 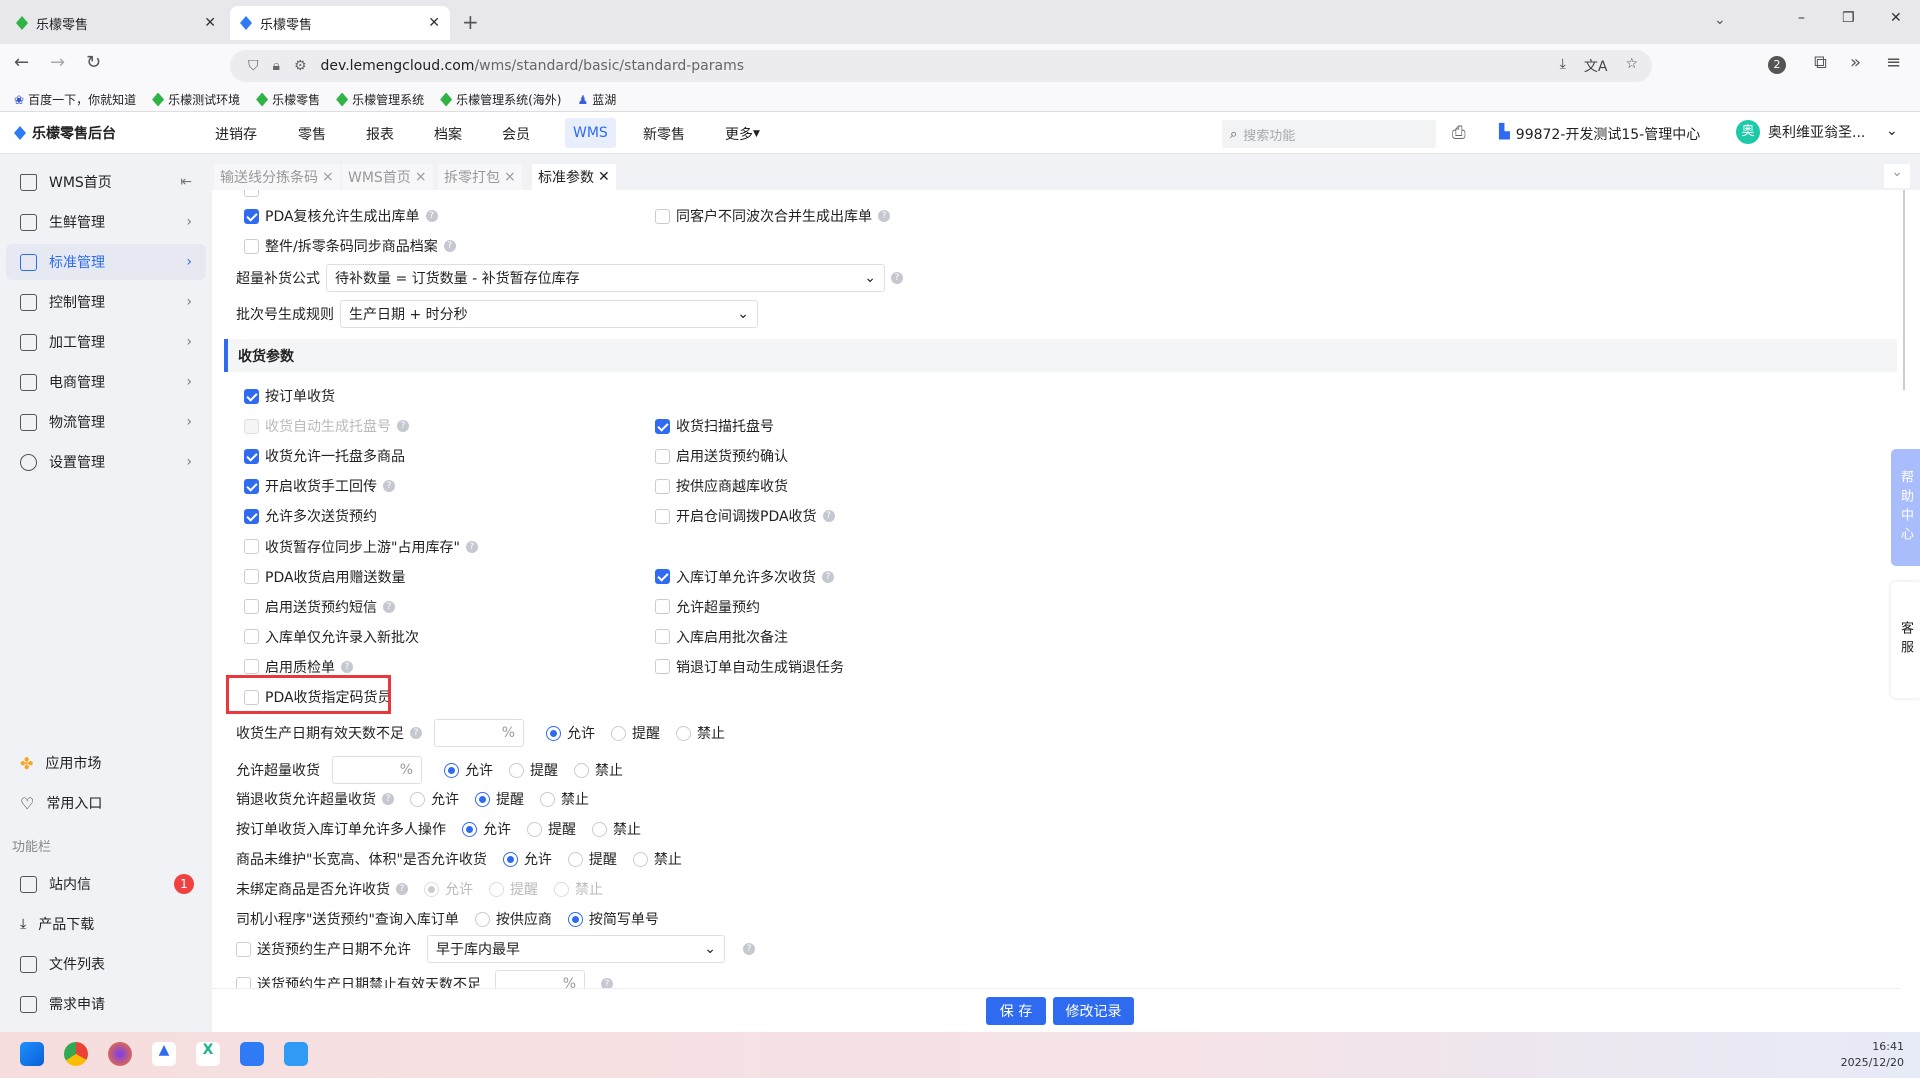 What do you see at coordinates (745, 516) in the screenshot?
I see `checkbox-option: 开启仓间调拨PDA收货?` at bounding box center [745, 516].